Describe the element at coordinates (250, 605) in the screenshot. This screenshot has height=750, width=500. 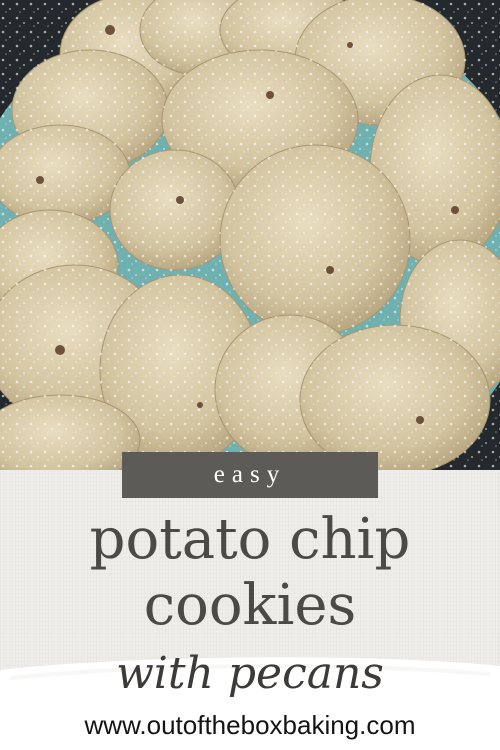
I see `title-line-2: cookies` at that location.